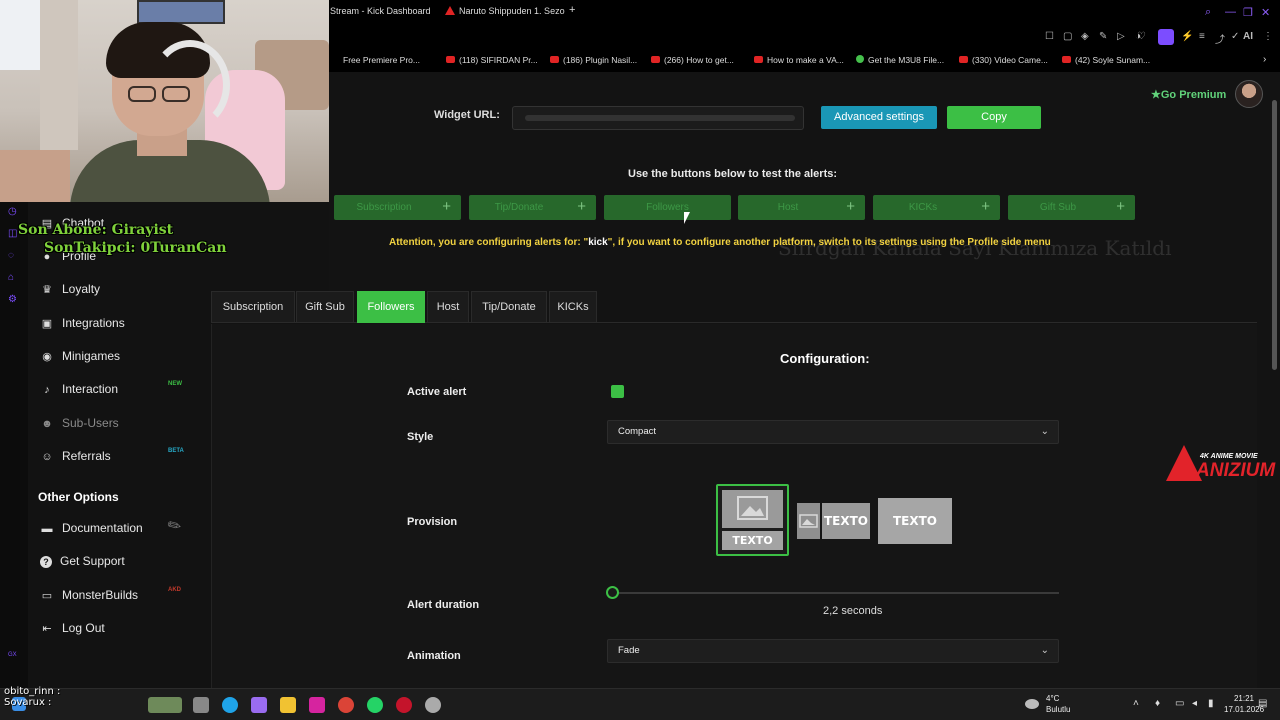 Image resolution: width=1280 pixels, height=720 pixels. I want to click on tab-host: Host, so click(448, 307).